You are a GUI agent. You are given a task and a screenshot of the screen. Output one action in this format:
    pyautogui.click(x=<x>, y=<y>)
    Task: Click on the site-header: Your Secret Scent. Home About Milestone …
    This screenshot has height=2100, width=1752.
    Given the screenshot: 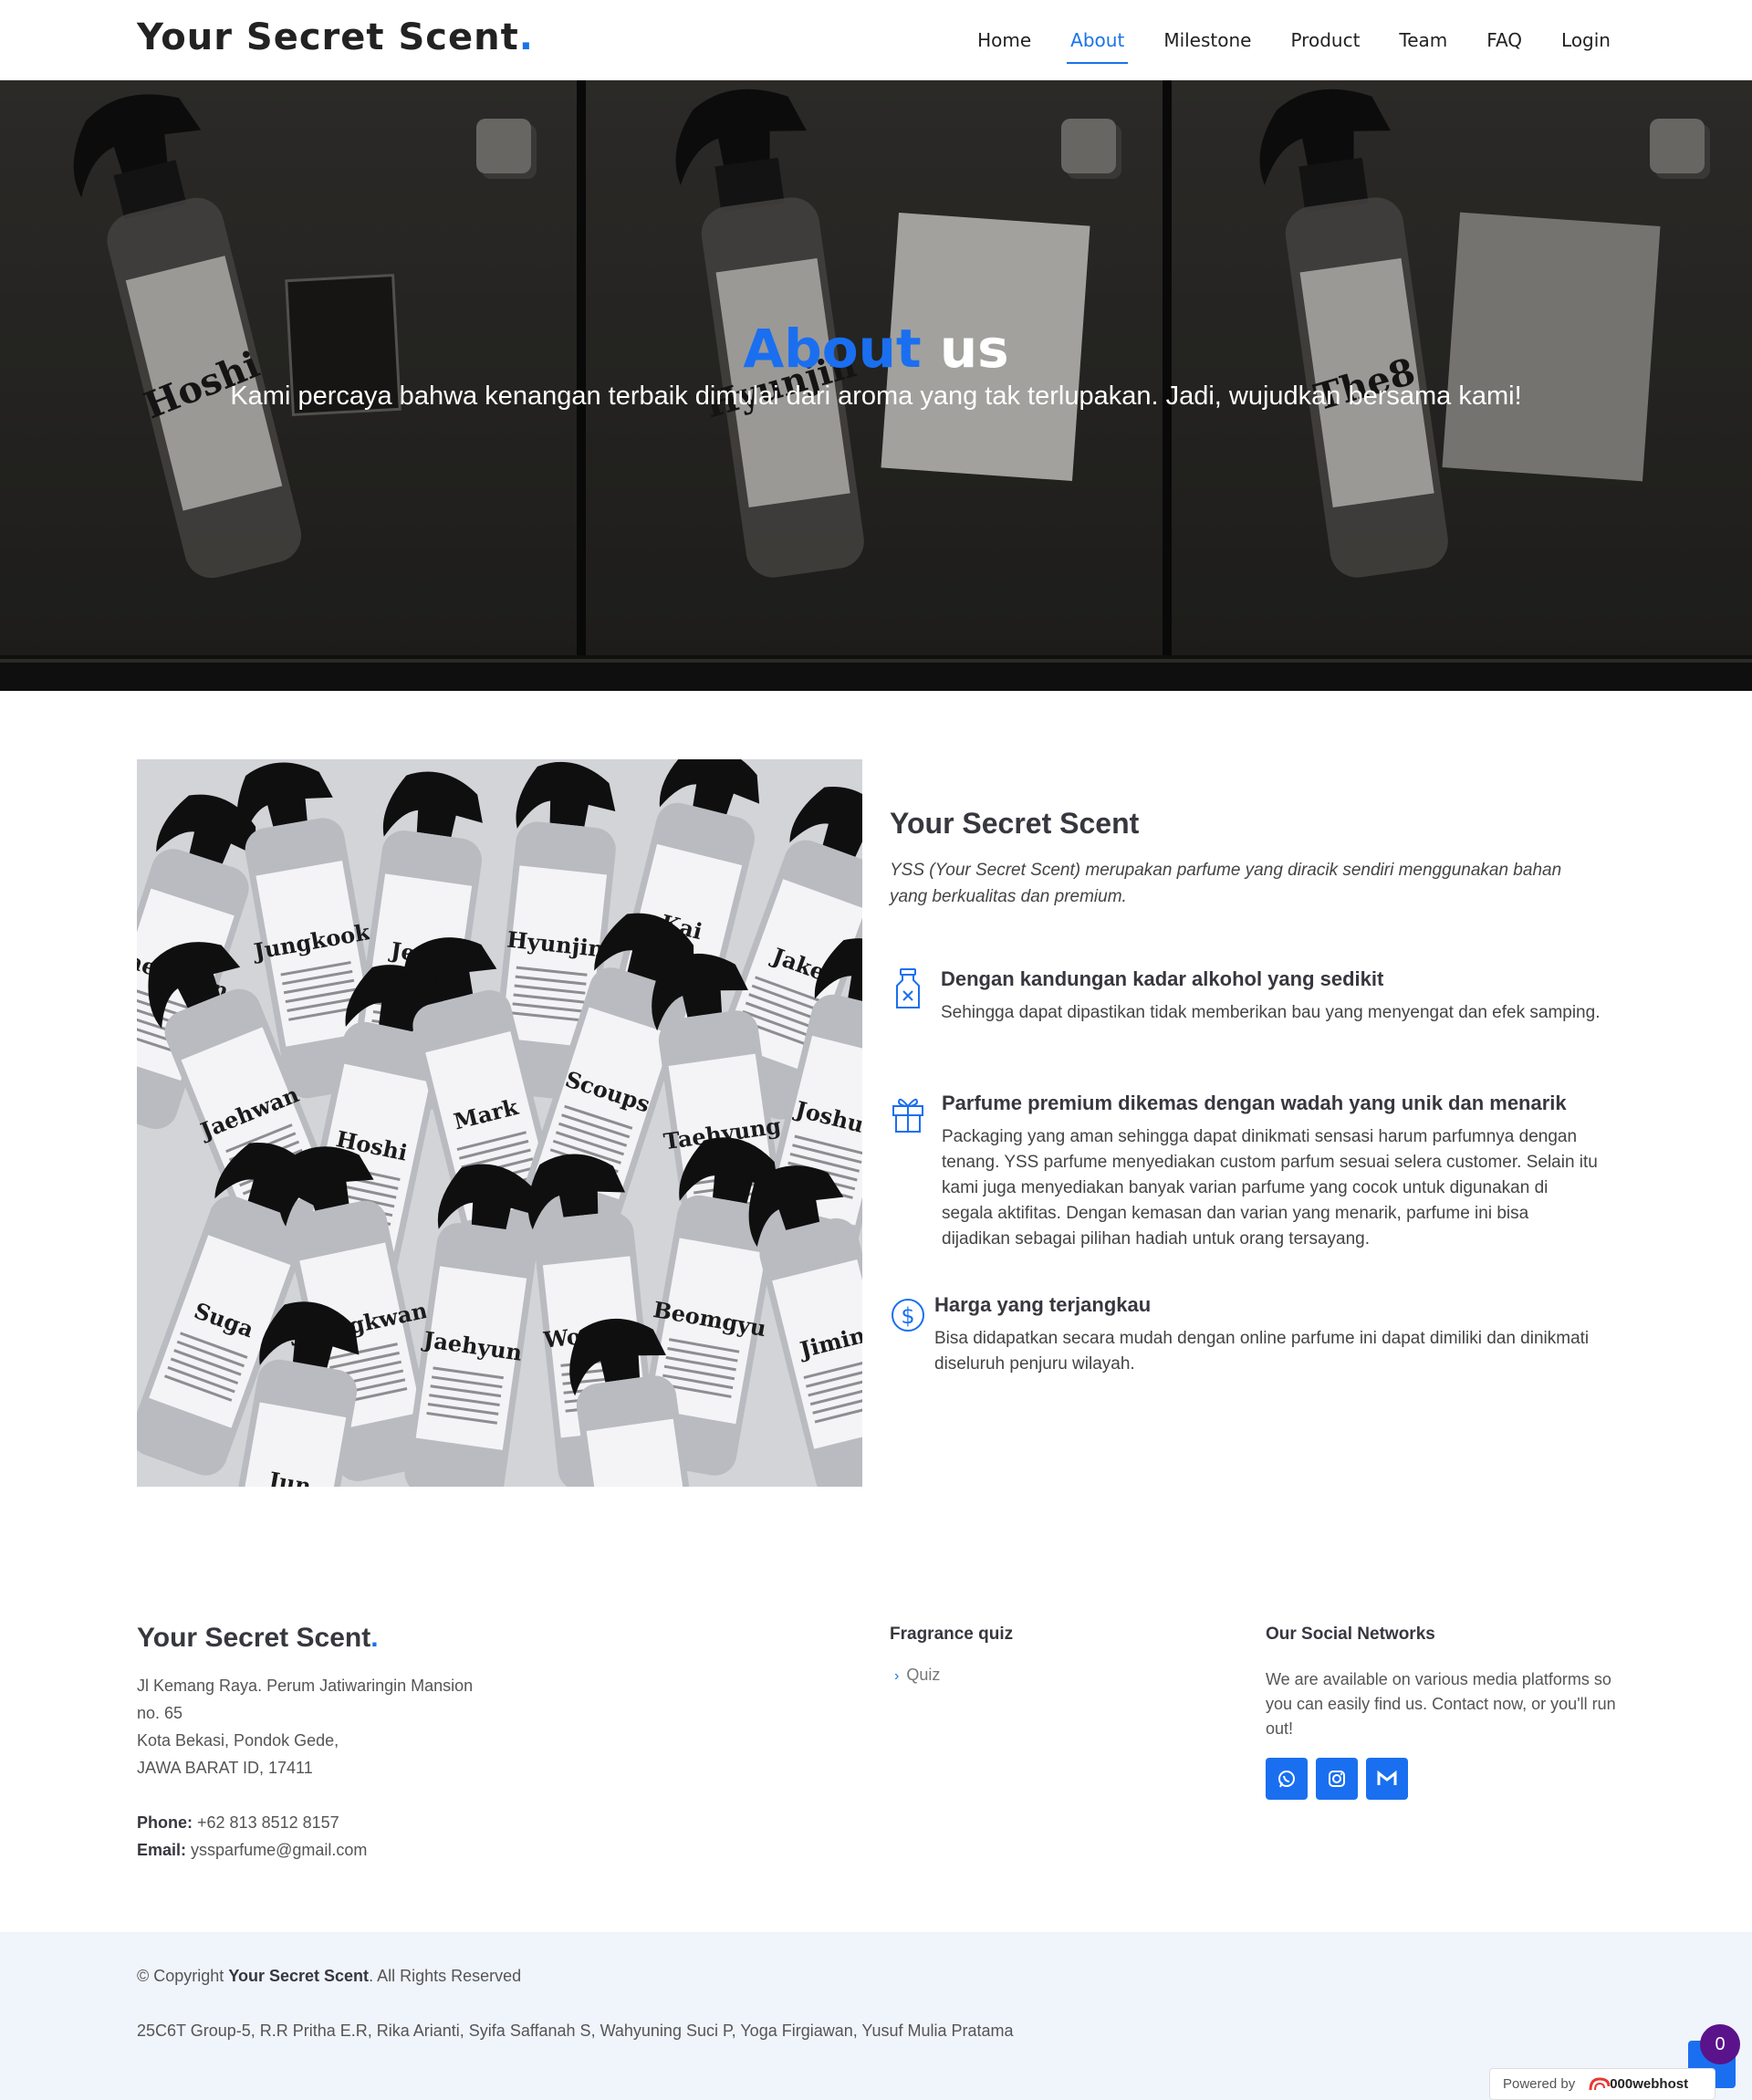 What is the action you would take?
    pyautogui.click(x=876, y=40)
    